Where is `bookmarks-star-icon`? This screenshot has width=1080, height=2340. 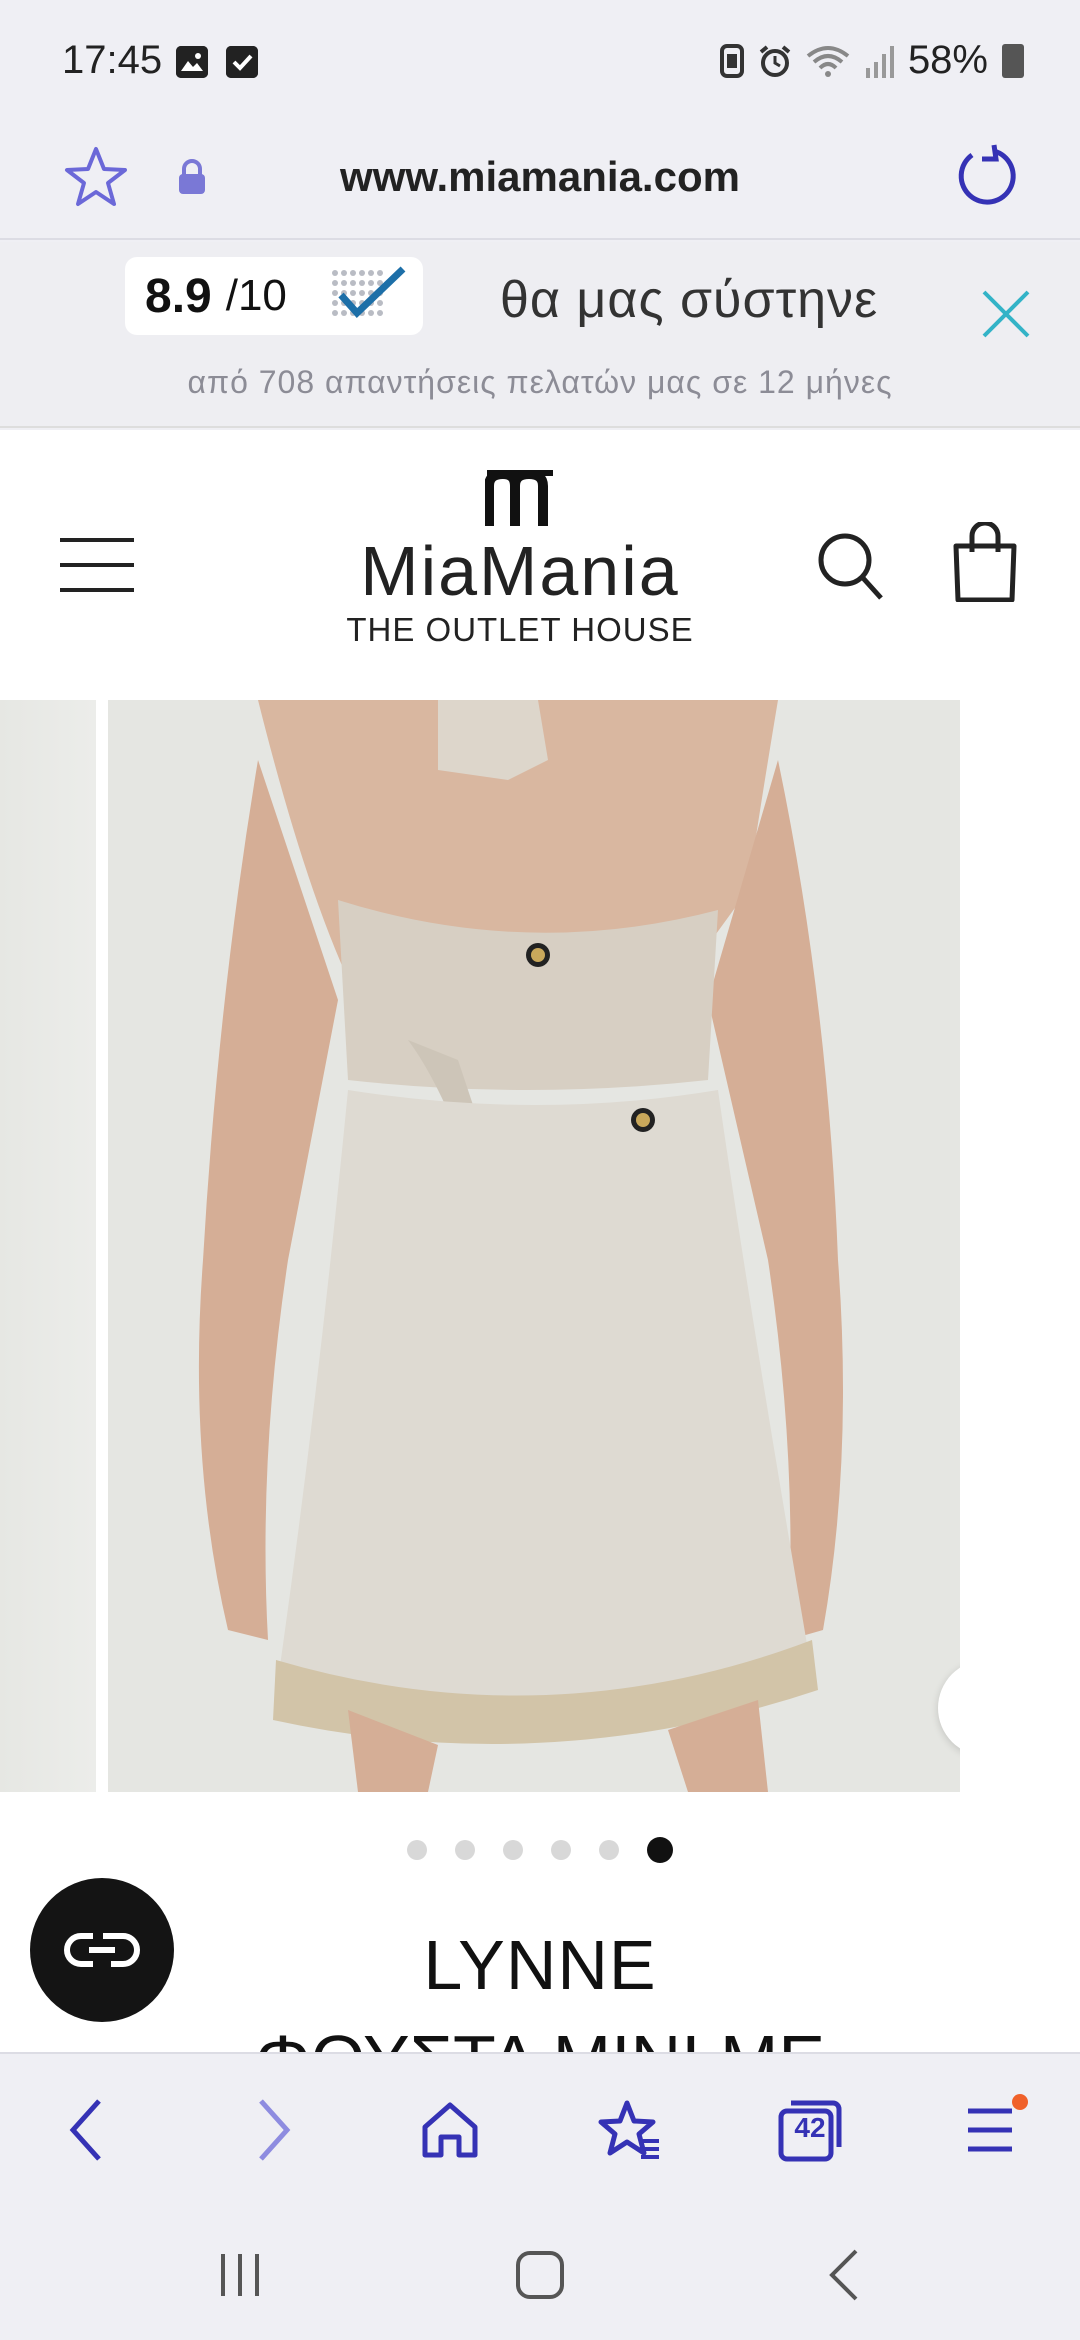
bookmarks-star-icon is located at coordinates (628, 2129).